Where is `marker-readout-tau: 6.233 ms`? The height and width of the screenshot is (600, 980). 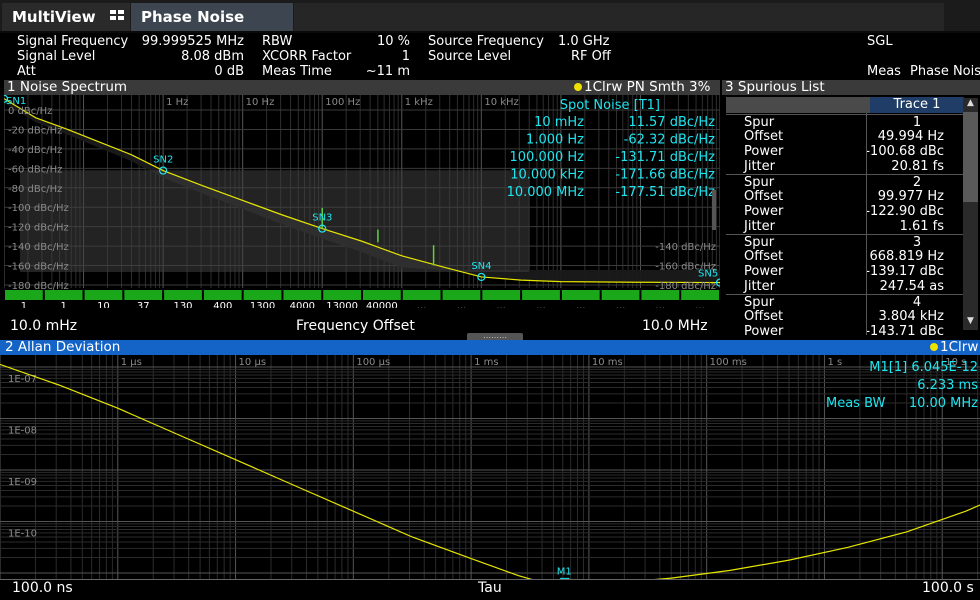
marker-readout-tau: 6.233 ms is located at coordinates (947, 385).